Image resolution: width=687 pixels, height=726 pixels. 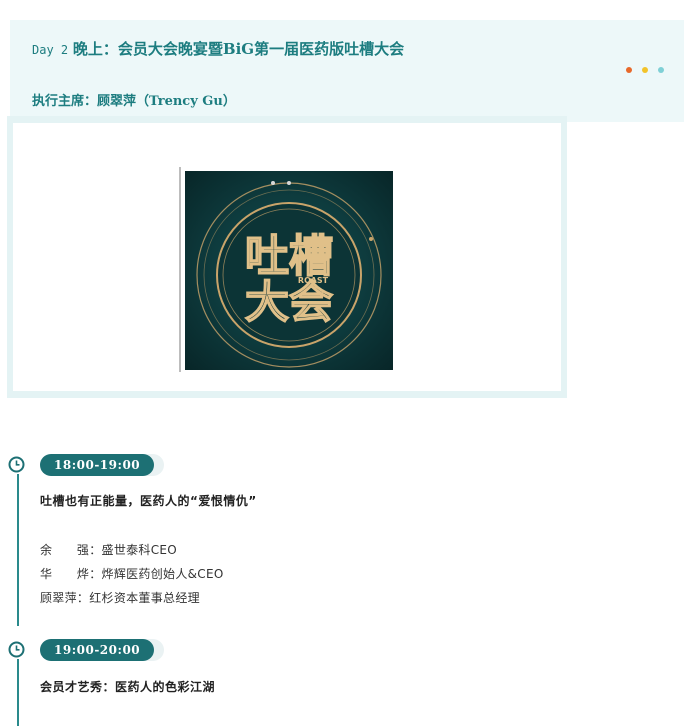 What do you see at coordinates (97, 650) in the screenshot?
I see `session-time: 19:00-20:00` at bounding box center [97, 650].